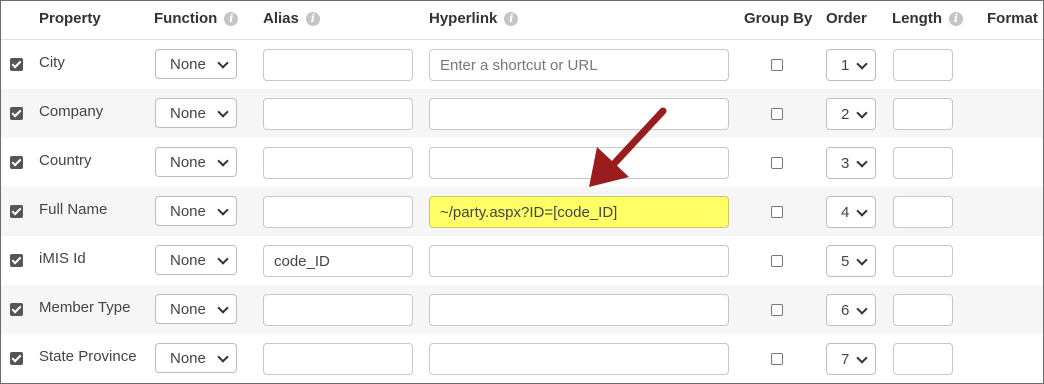 Image resolution: width=1044 pixels, height=384 pixels. I want to click on table-row: State Province None 7, so click(522, 358).